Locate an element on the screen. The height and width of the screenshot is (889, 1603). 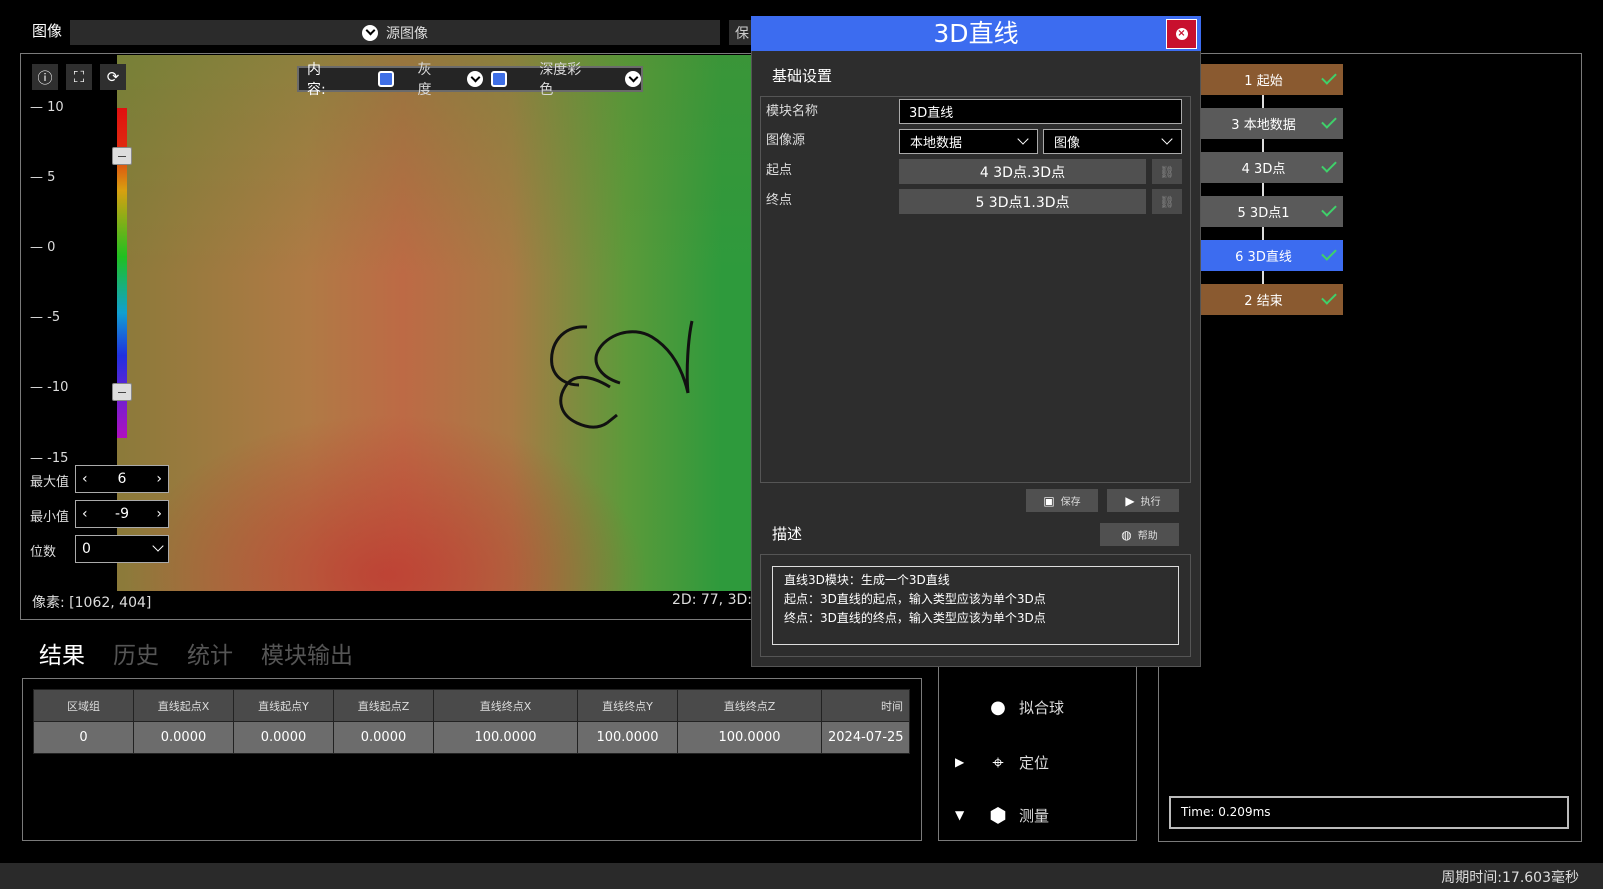
digits-value: 0 is located at coordinates (86, 549).